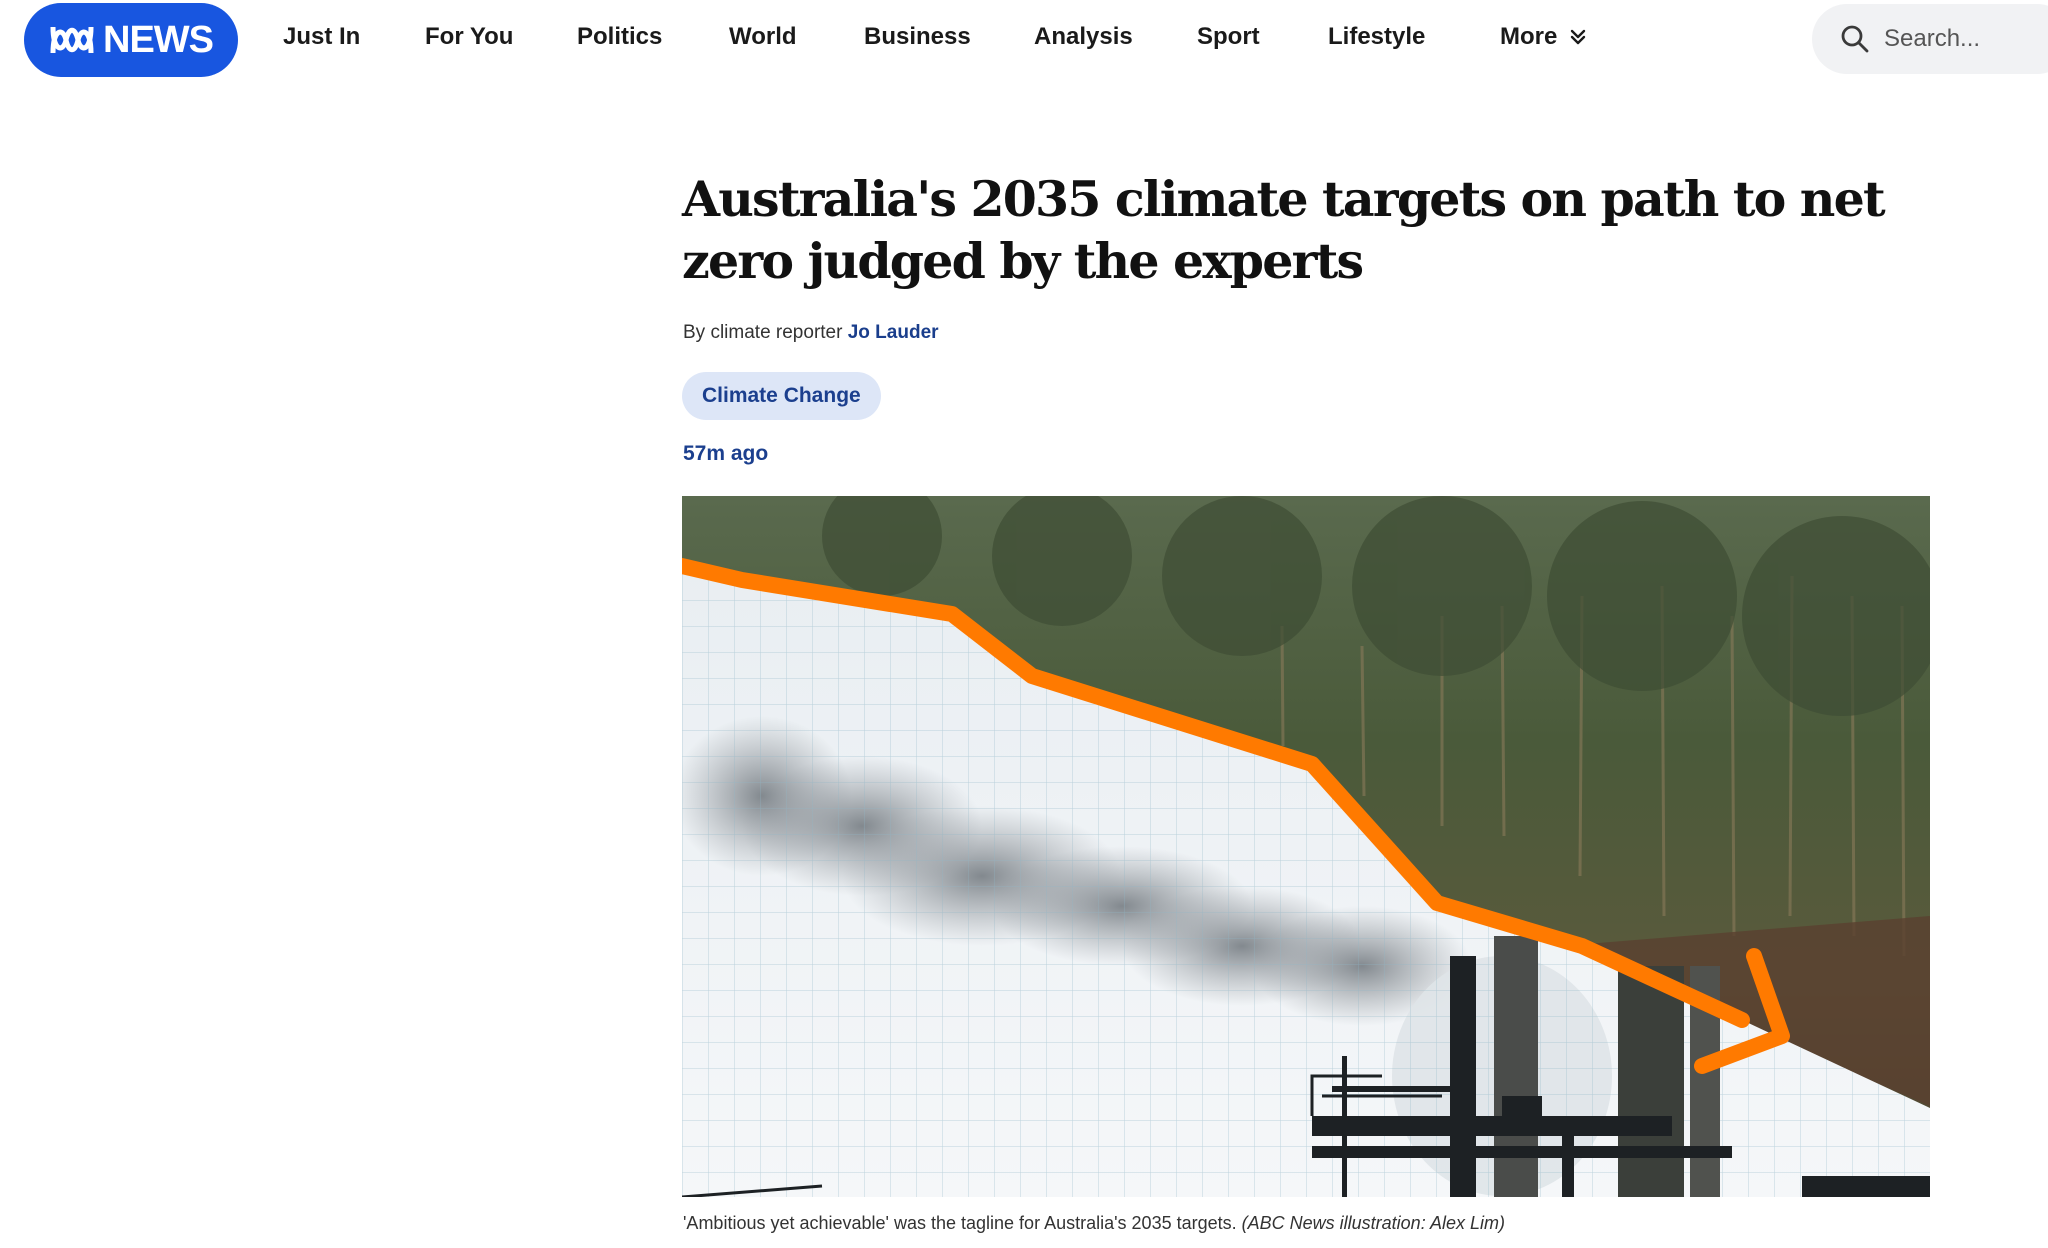  Describe the element at coordinates (321, 37) in the screenshot. I see `nav-just-in: Just In` at that location.